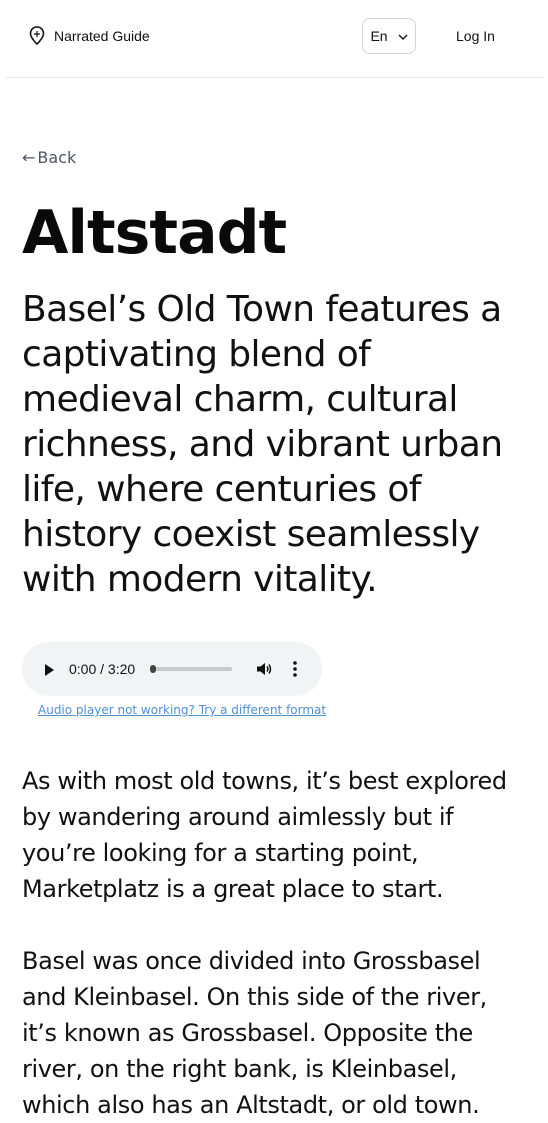 This screenshot has width=548, height=1123. What do you see at coordinates (153, 669) in the screenshot?
I see `audio-progress-knob` at bounding box center [153, 669].